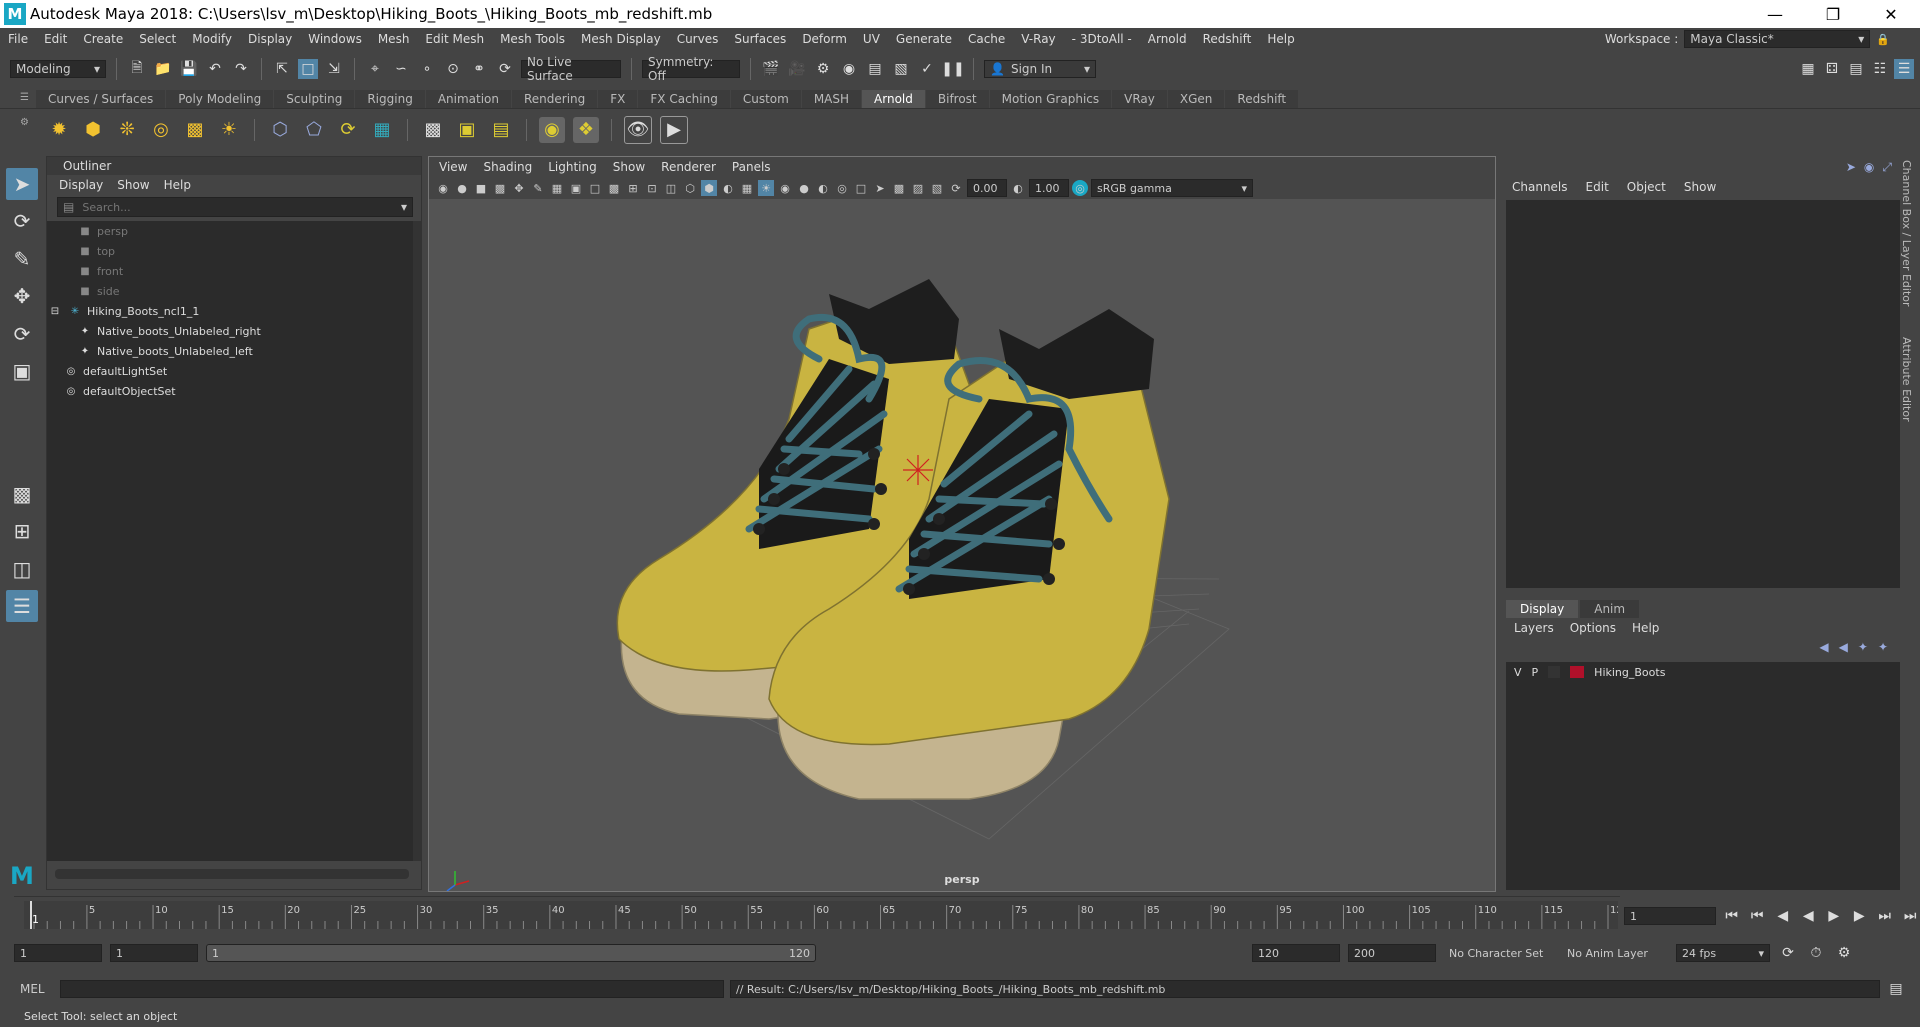  I want to click on outliner-item: ✦ Native_boots_Unlabeled_right, so click(230, 331).